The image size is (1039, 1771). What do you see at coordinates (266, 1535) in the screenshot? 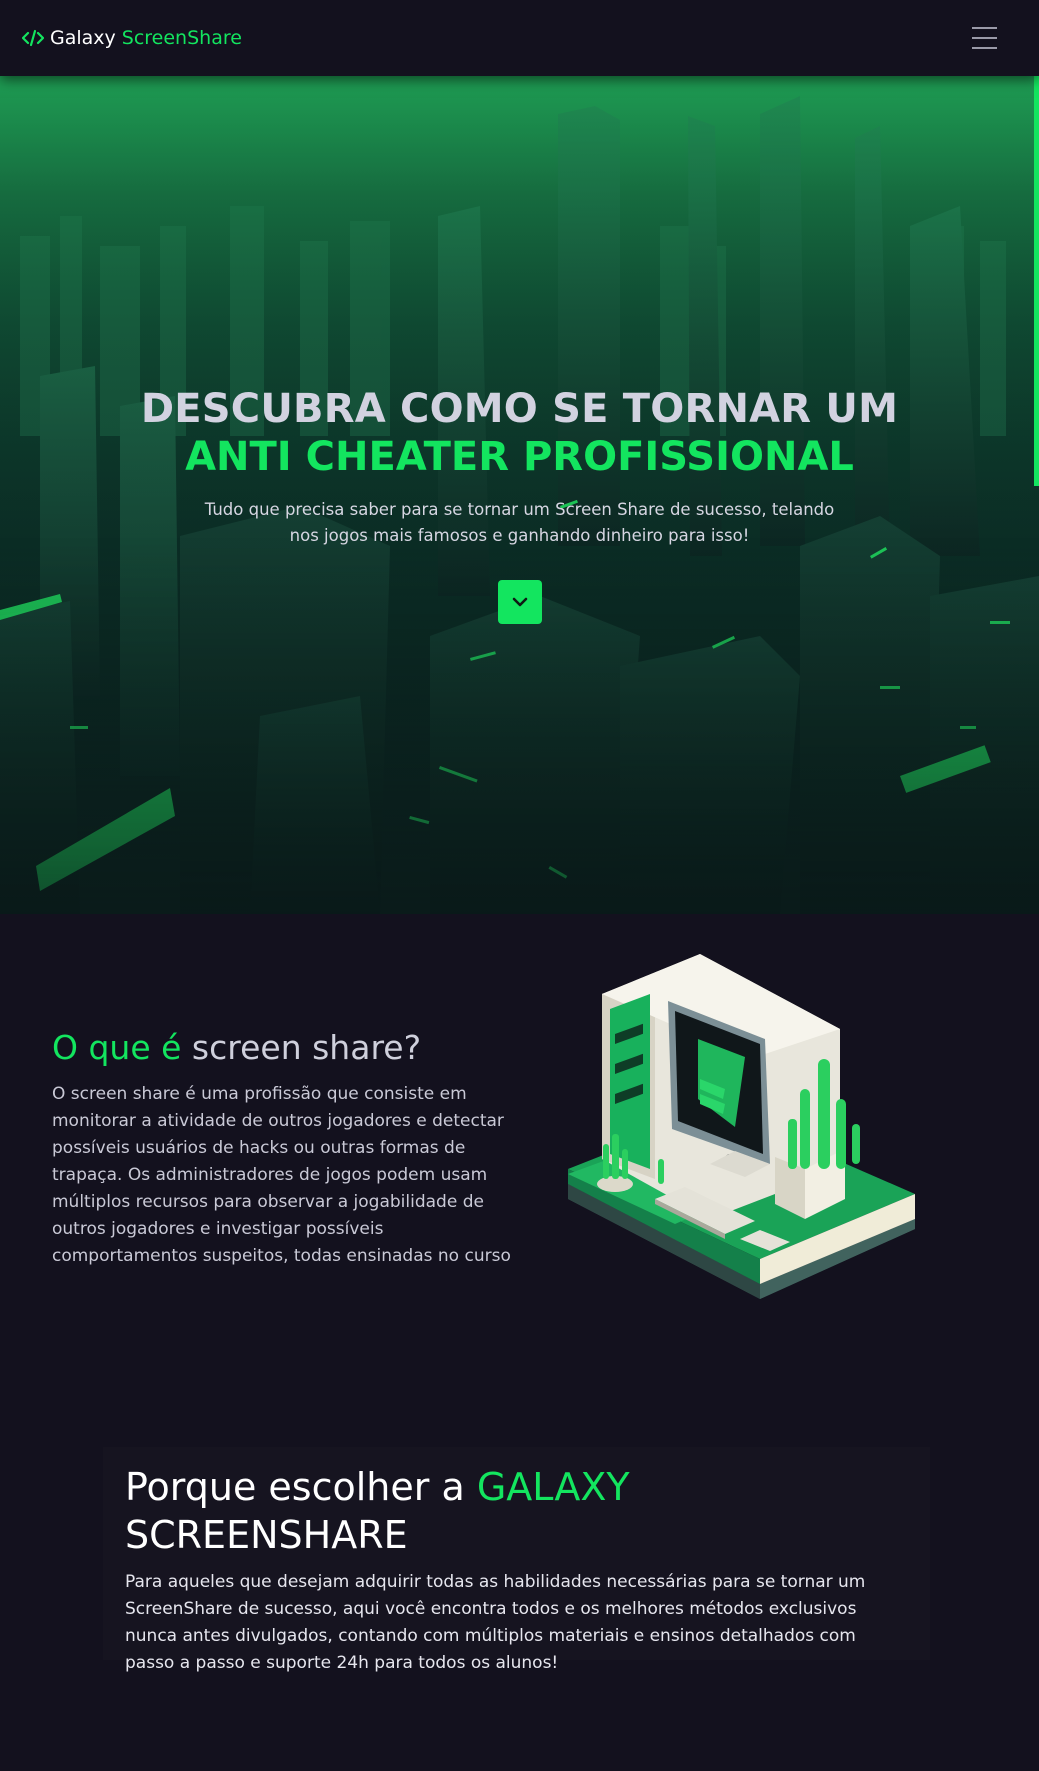
I see `why-heading-suffix: SCREENSHARE` at bounding box center [266, 1535].